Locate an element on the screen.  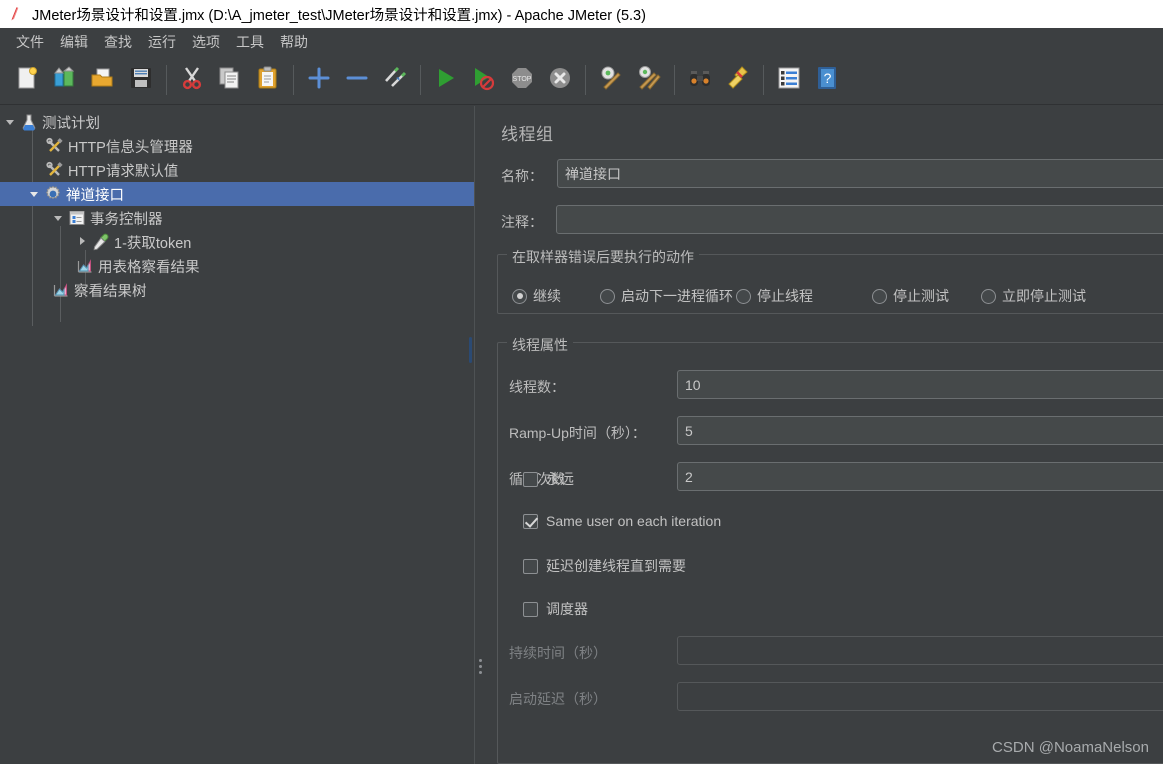
start-play-icon is located at coordinates (446, 79).